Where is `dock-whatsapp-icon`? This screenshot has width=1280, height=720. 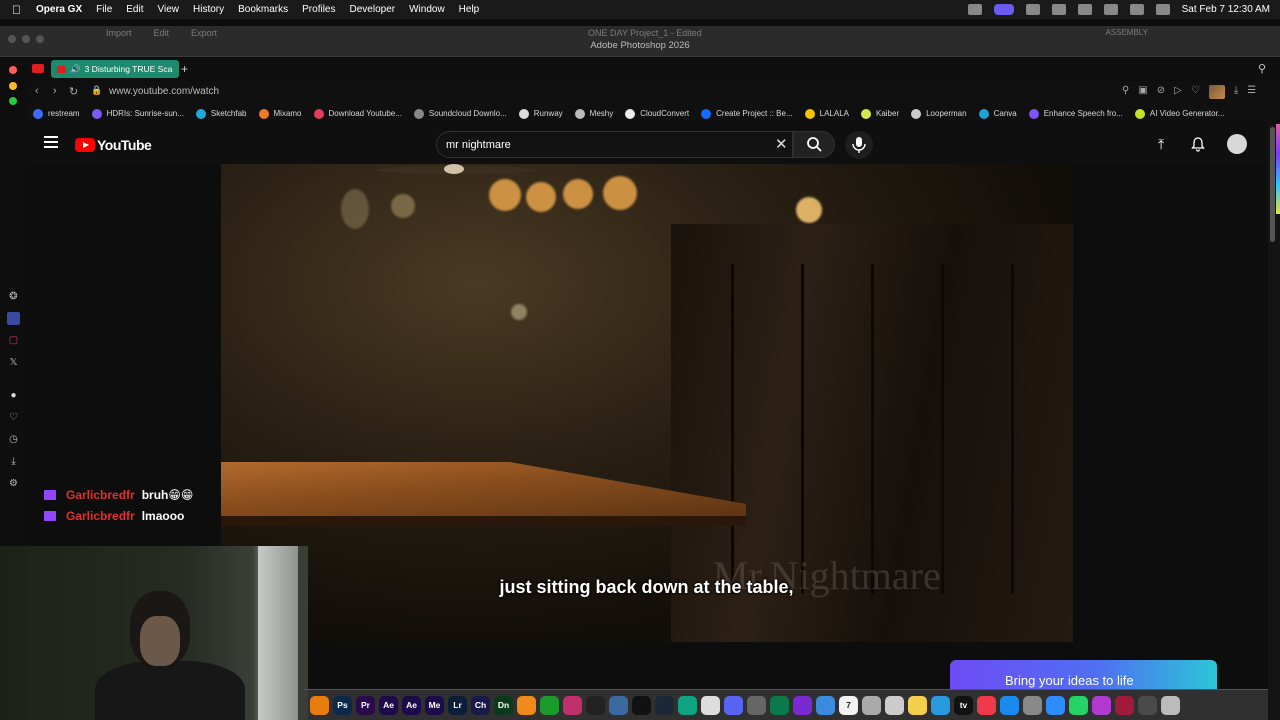
dock-whatsapp-icon is located at coordinates (1078, 705).